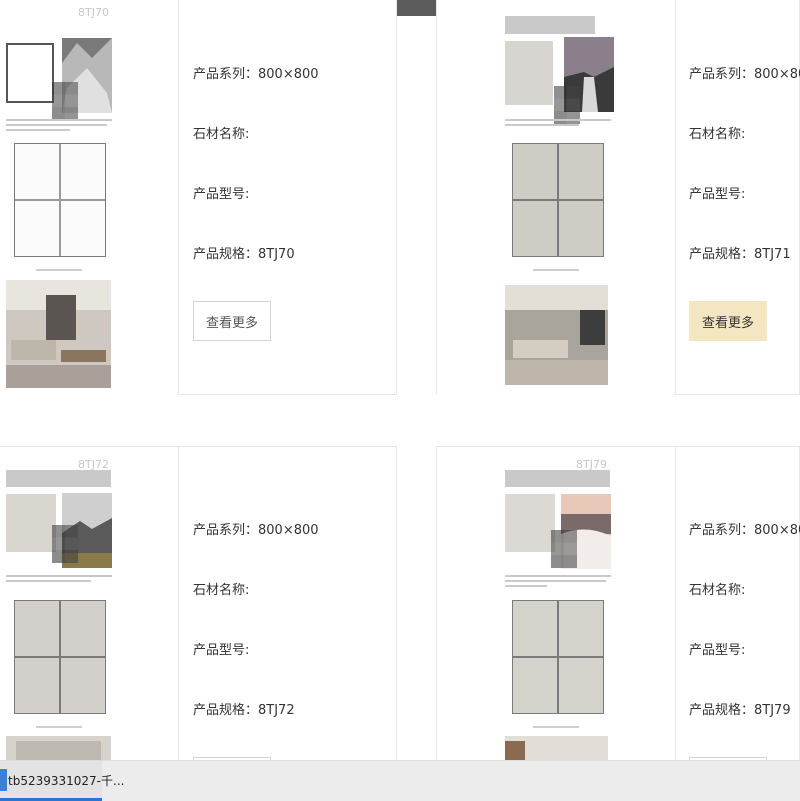  Describe the element at coordinates (287, 197) in the screenshot. I see `product-info: 产品系列：800×800 石材名称: 产品型号: 产品规格：8TJ70 查看更多` at that location.